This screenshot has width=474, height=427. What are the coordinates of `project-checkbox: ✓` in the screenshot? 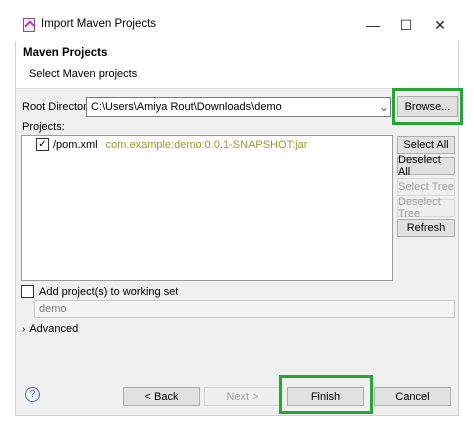 It's located at (42, 144).